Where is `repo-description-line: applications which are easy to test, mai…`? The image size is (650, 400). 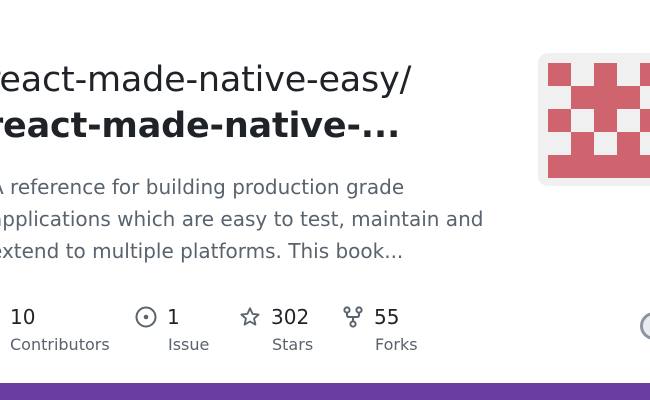
repo-description-line: applications which are easy to test, mai… is located at coordinates (242, 219).